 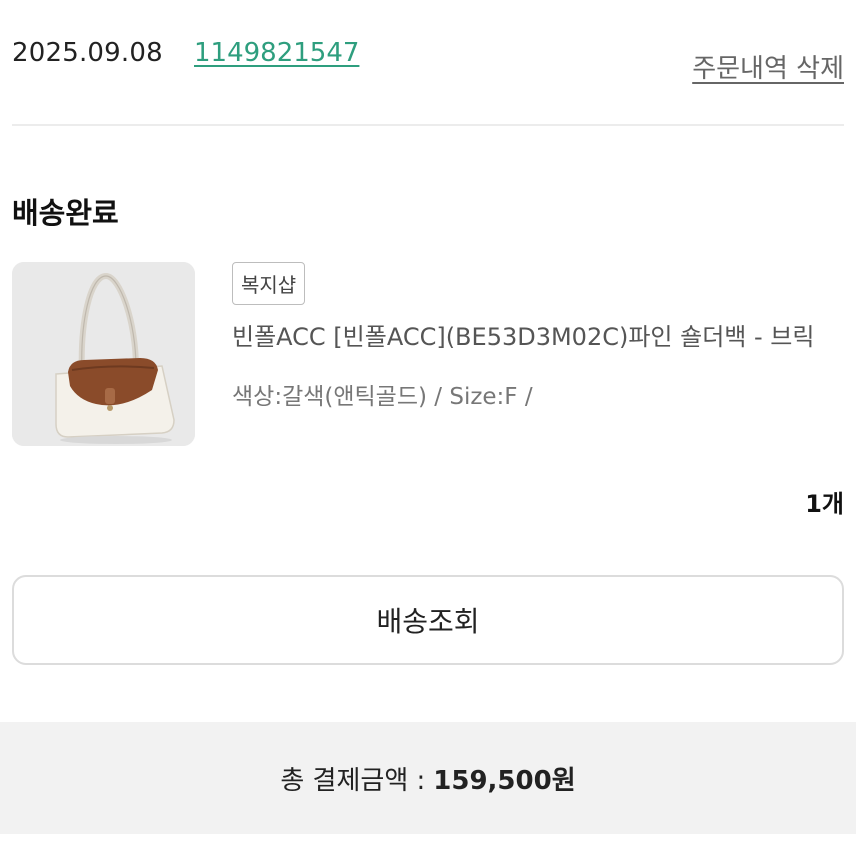 I want to click on product-thumbnail, so click(x=103, y=354).